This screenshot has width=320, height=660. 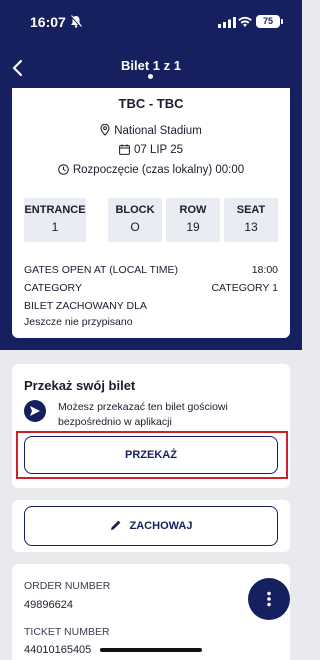 I want to click on save-button: ZACHOWAJ, so click(x=151, y=526).